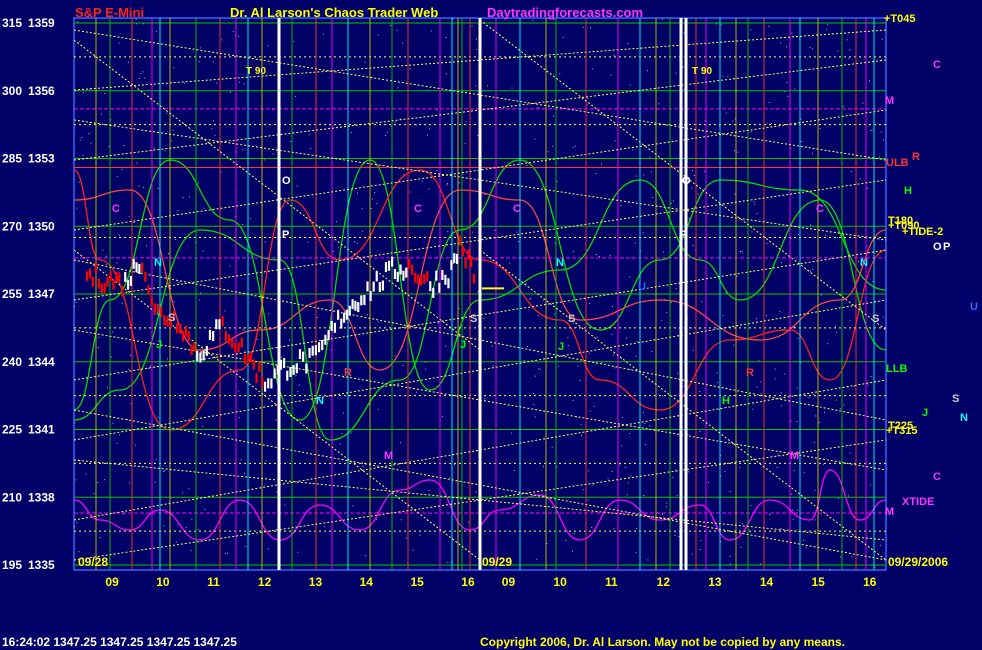 The image size is (982, 650). I want to click on planet-label-m: M, so click(794, 456).